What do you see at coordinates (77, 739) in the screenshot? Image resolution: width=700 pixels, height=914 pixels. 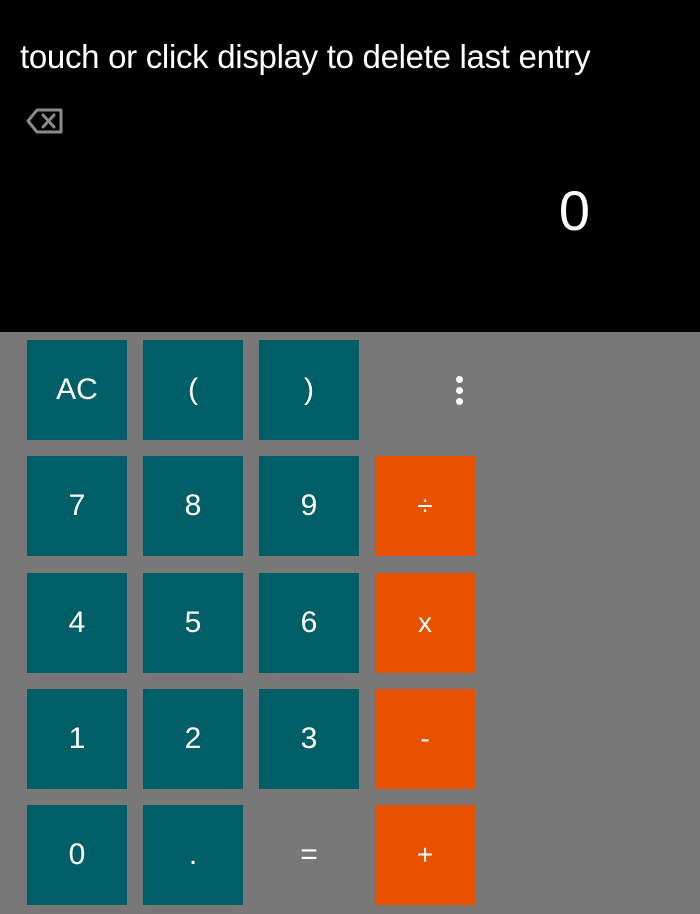 I see `digit-1-button: 1` at bounding box center [77, 739].